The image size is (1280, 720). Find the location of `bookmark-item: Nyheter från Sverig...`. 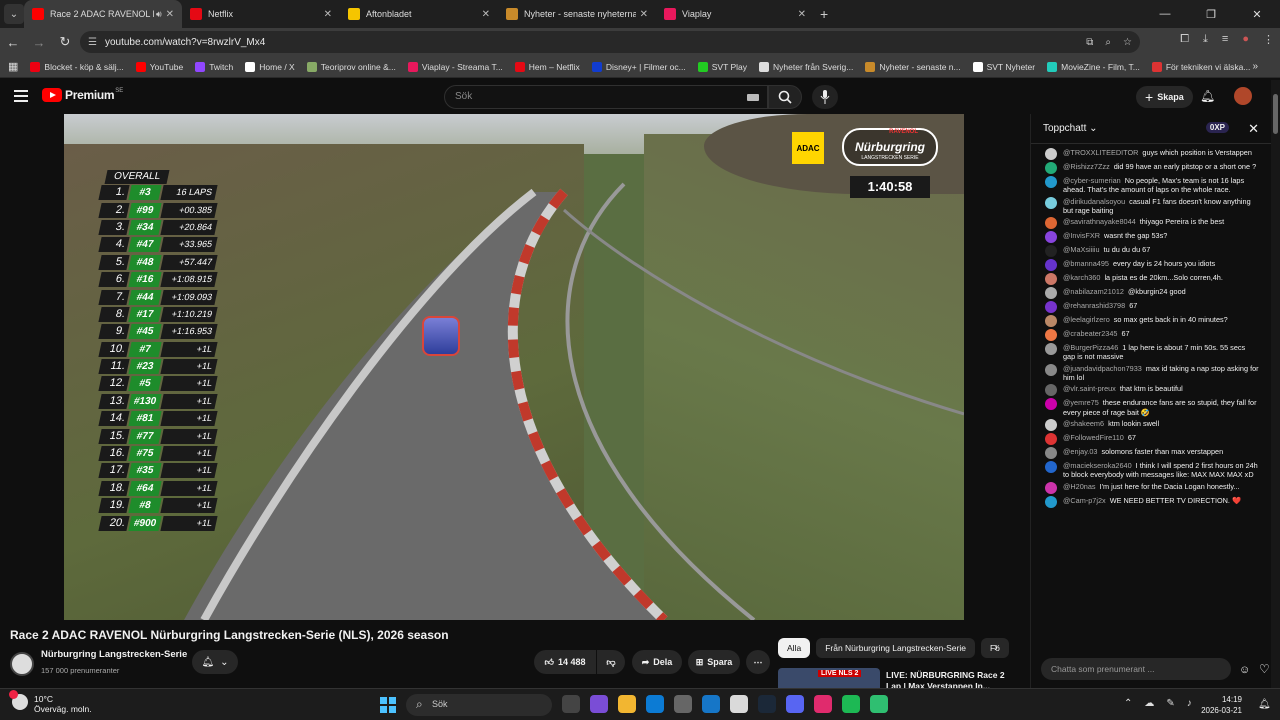

bookmark-item: Nyheter från Sverig... is located at coordinates (806, 66).